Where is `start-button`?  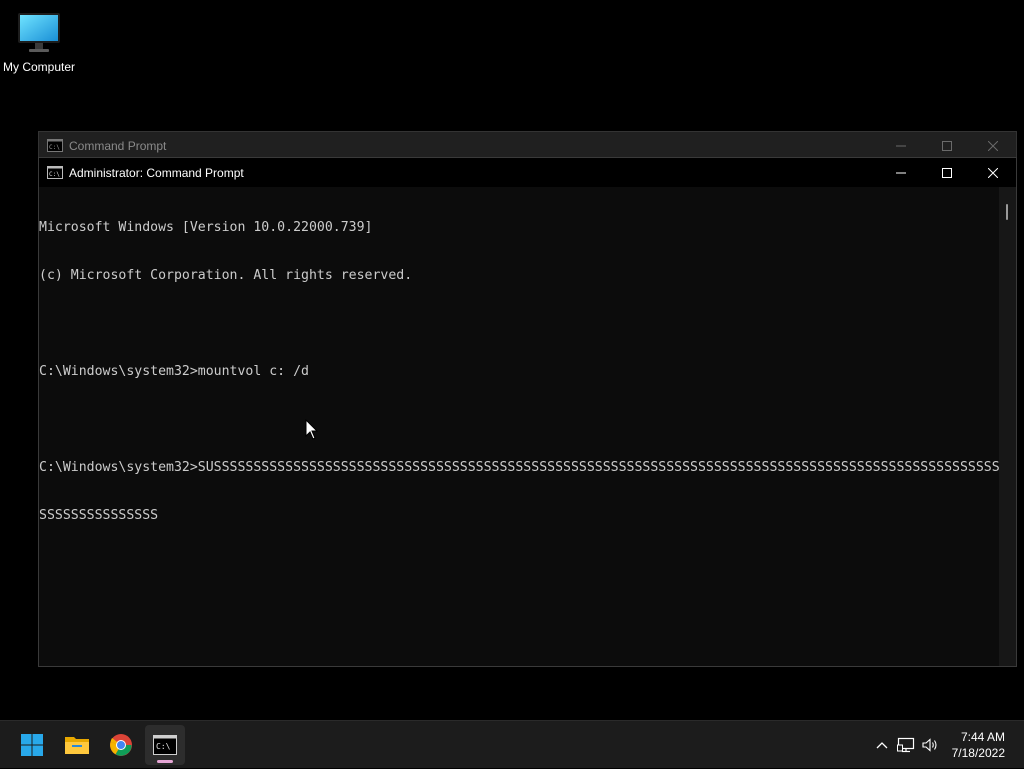
start-button is located at coordinates (32, 745).